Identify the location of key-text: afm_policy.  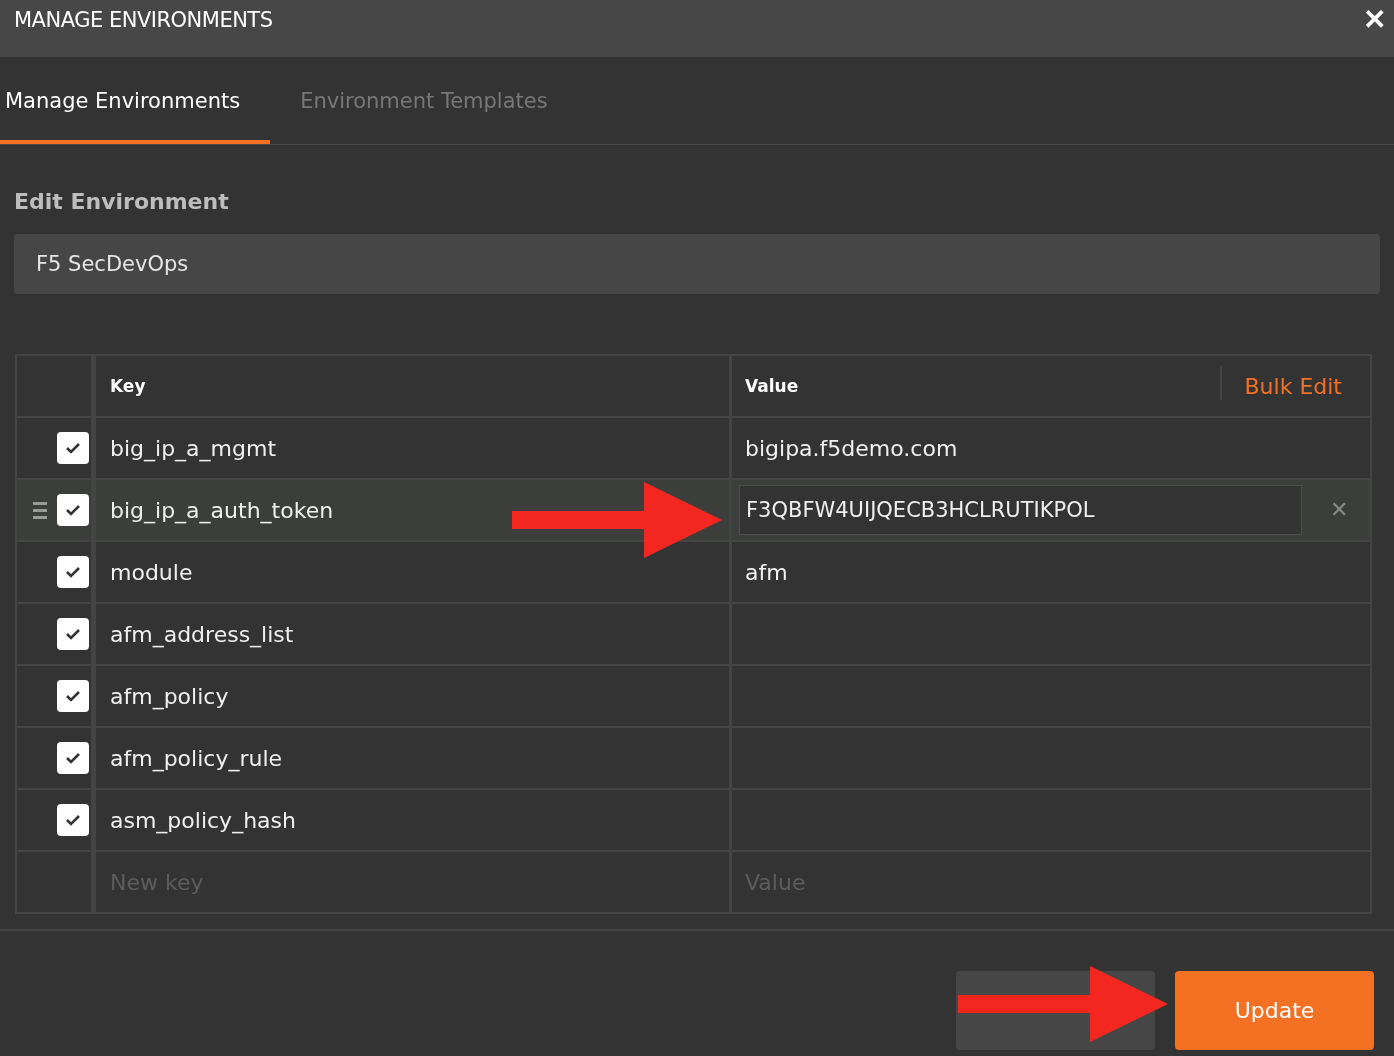
(169, 696).